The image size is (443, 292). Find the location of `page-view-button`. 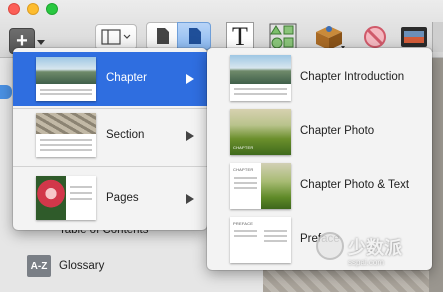

page-view-button is located at coordinates (194, 36).